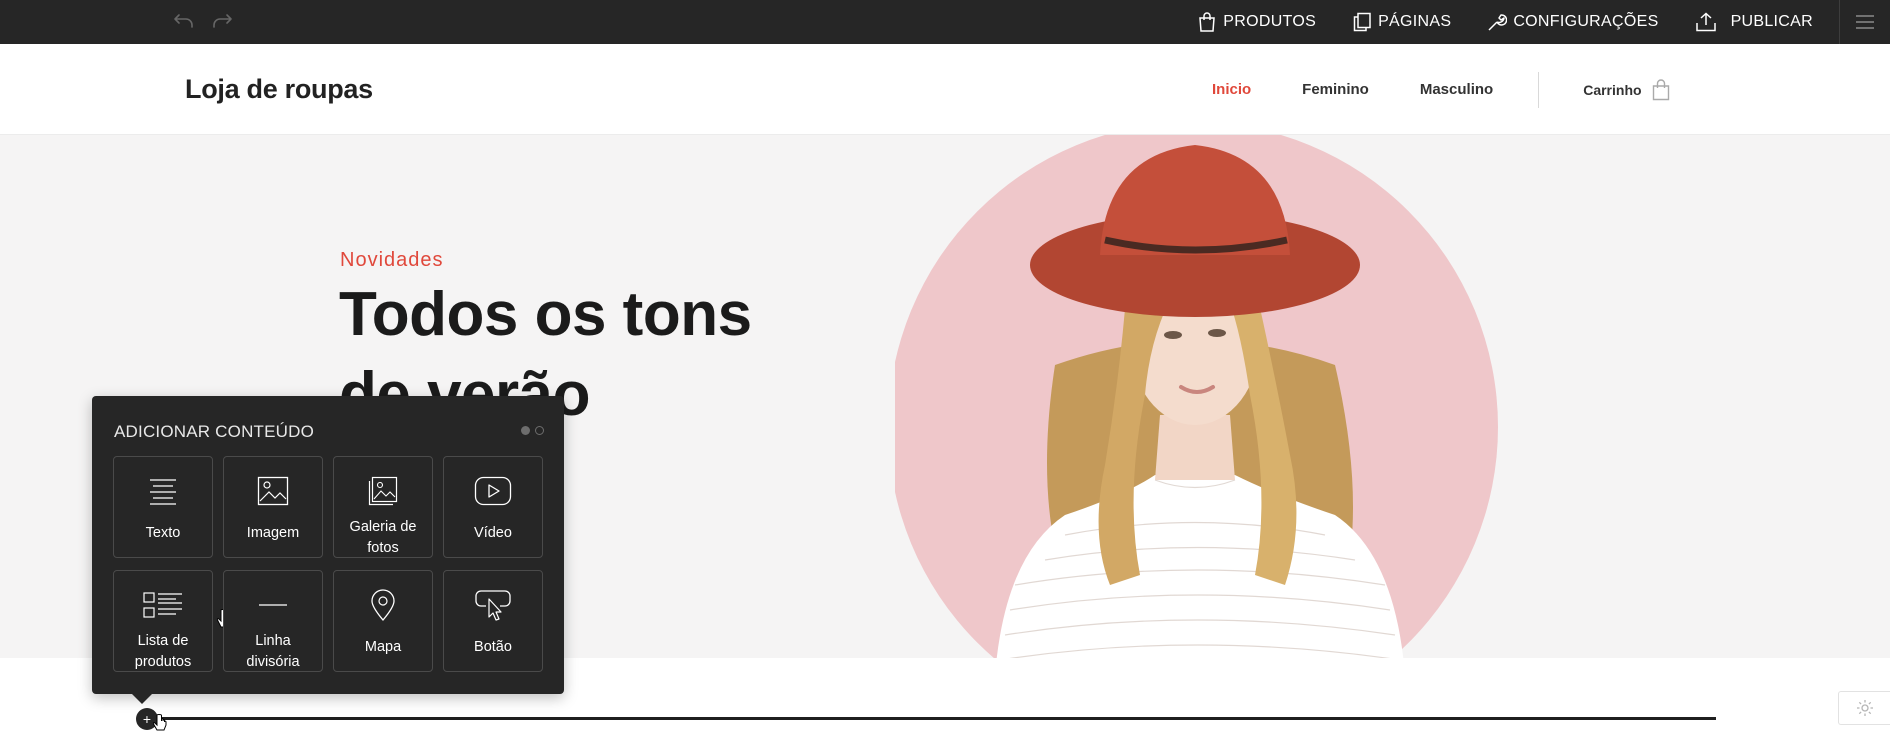  I want to click on settings-menu: CONFIGURAÇÕES, so click(1572, 22).